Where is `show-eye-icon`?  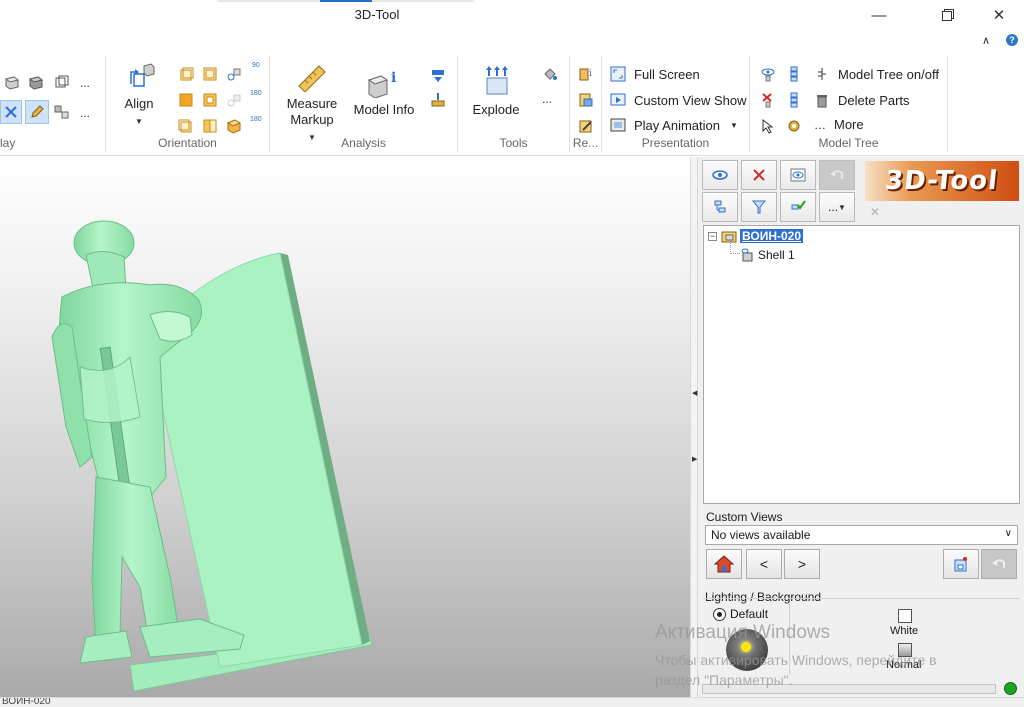 show-eye-icon is located at coordinates (768, 74).